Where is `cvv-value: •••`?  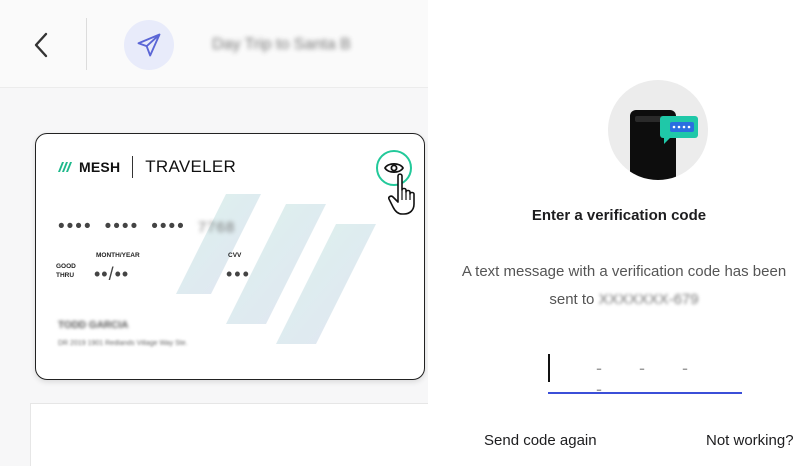 cvv-value: ••• is located at coordinates (238, 274).